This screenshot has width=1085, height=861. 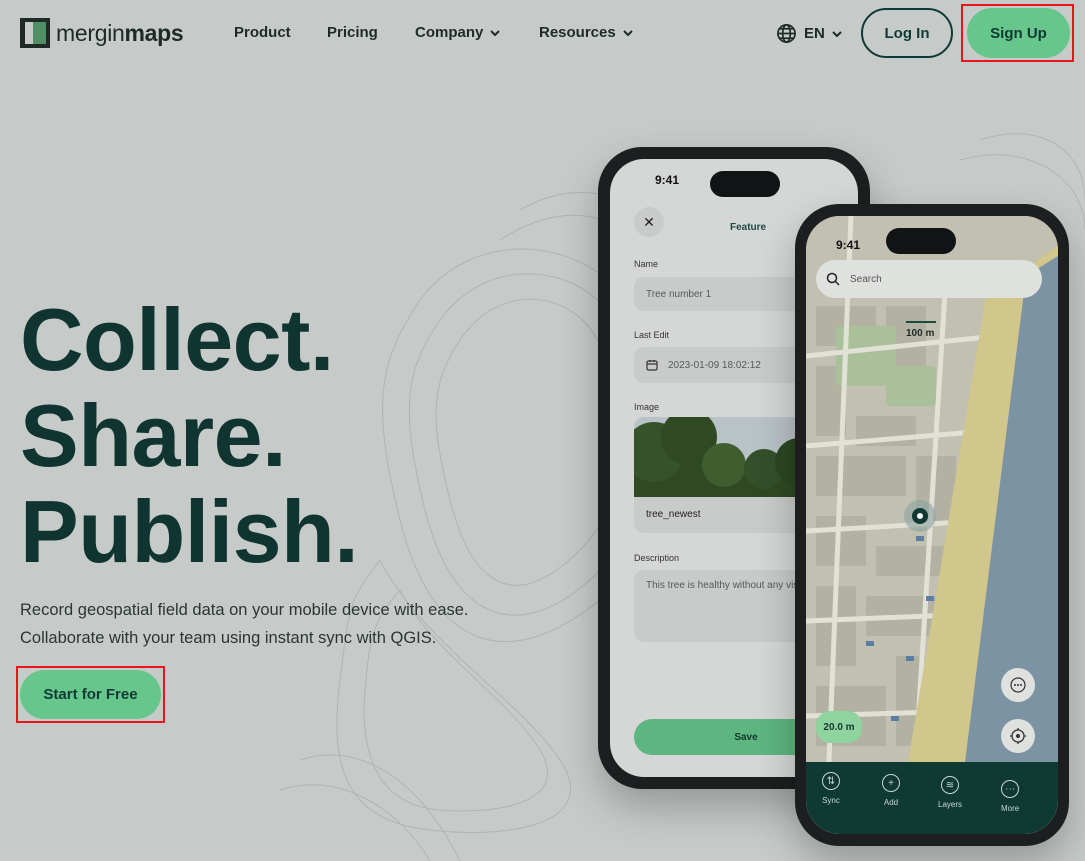 I want to click on sync-icon: ⇅, so click(x=831, y=781).